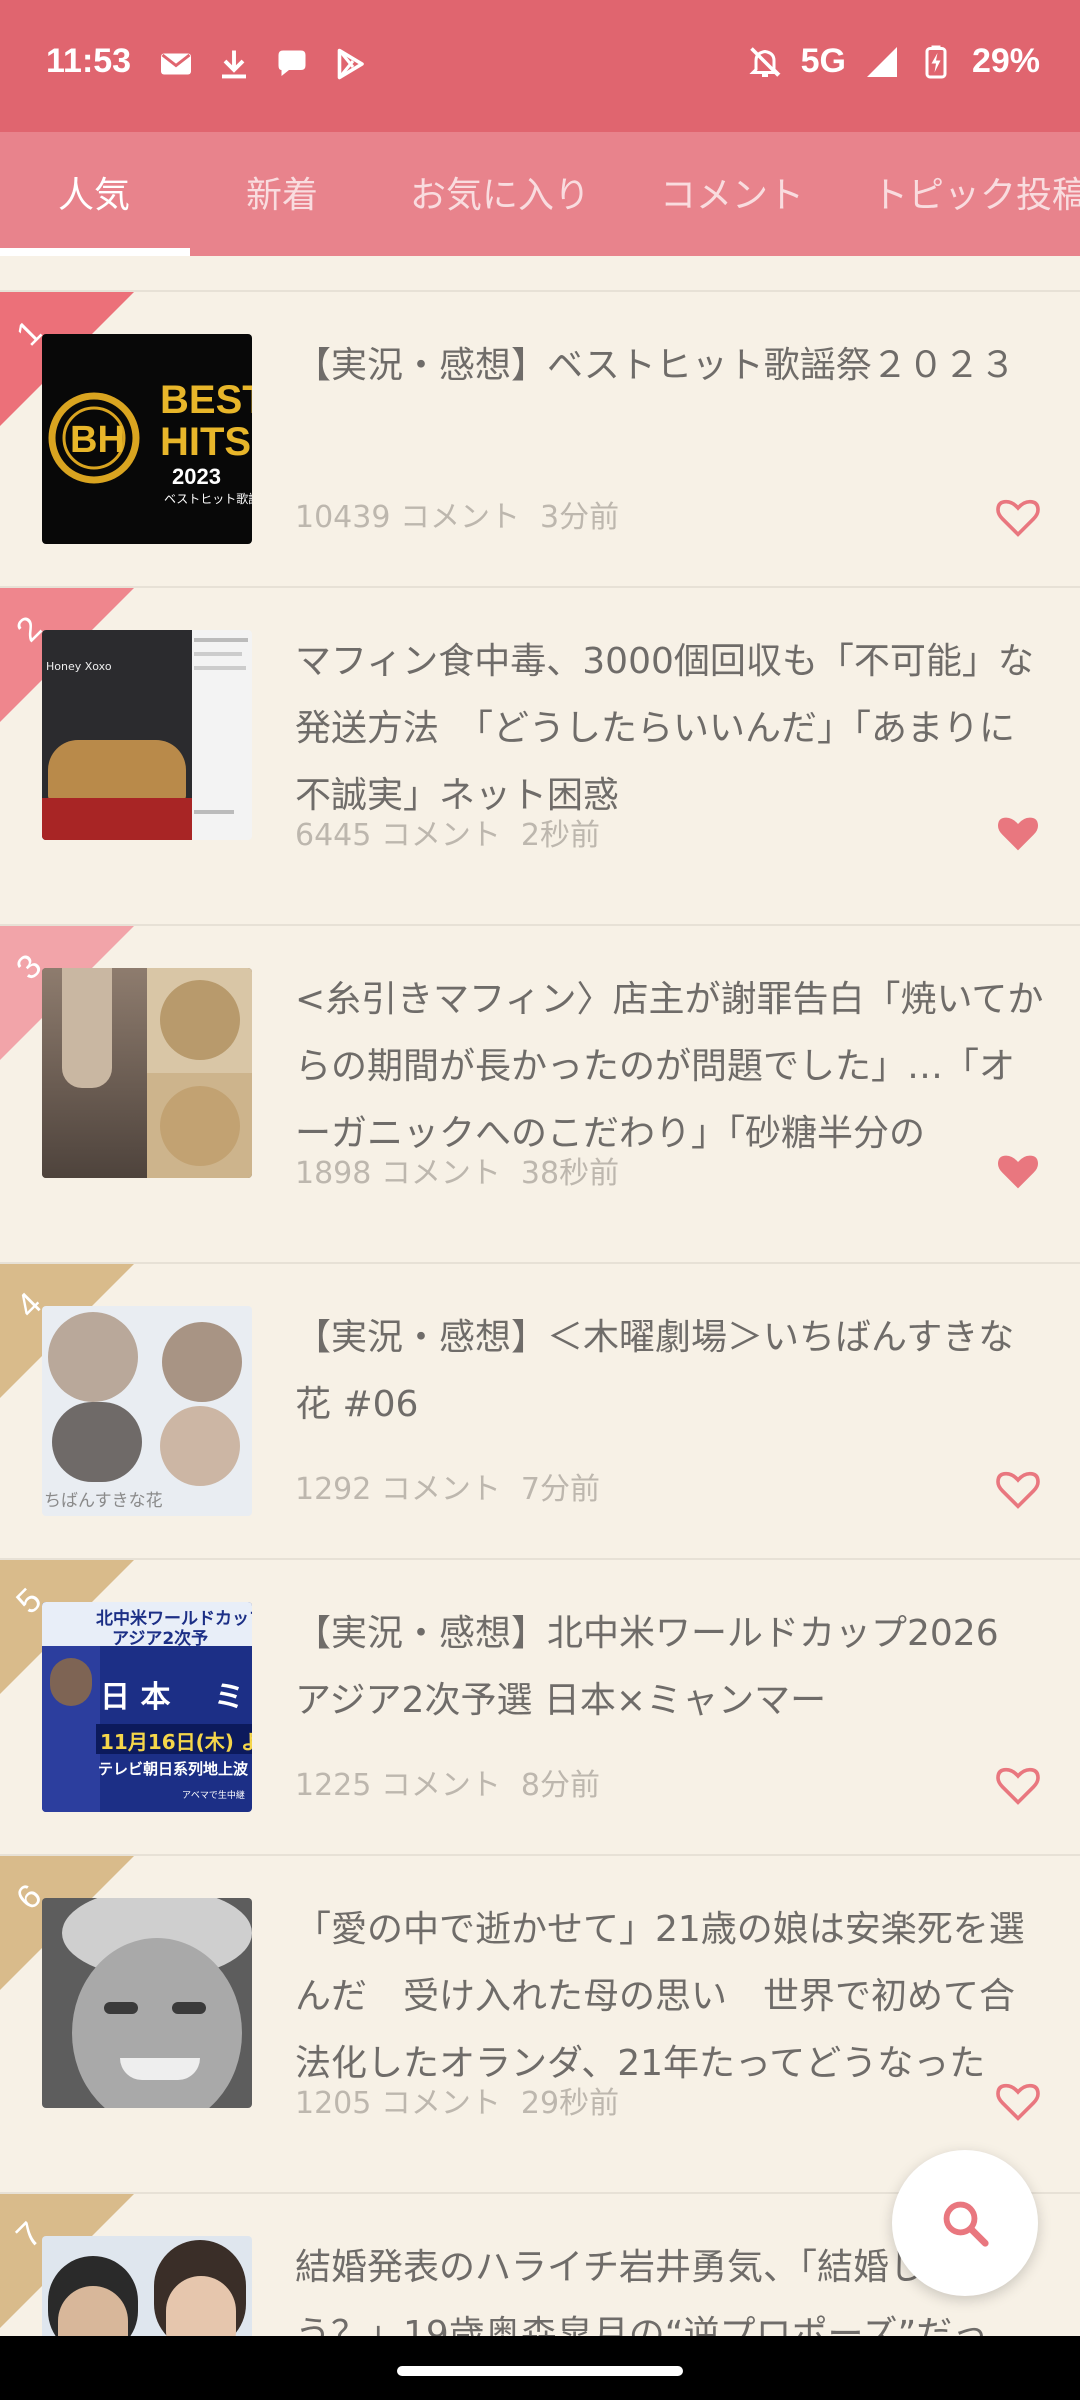  Describe the element at coordinates (560, 835) in the screenshot. I see `post-time: 2秒前` at that location.